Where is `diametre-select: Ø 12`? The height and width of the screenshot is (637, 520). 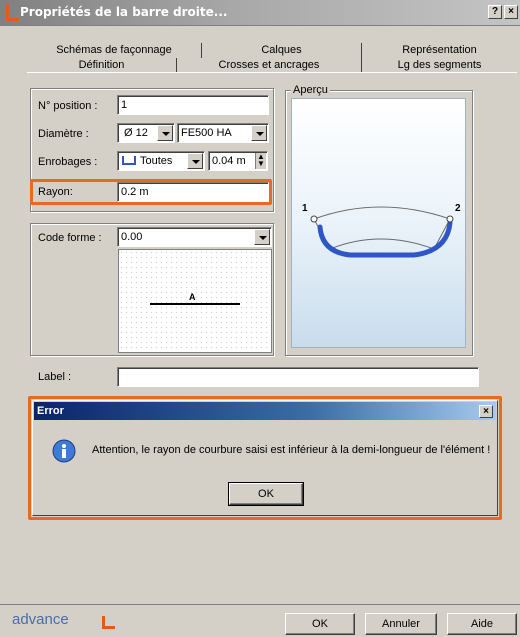
diametre-select: Ø 12 is located at coordinates (146, 133).